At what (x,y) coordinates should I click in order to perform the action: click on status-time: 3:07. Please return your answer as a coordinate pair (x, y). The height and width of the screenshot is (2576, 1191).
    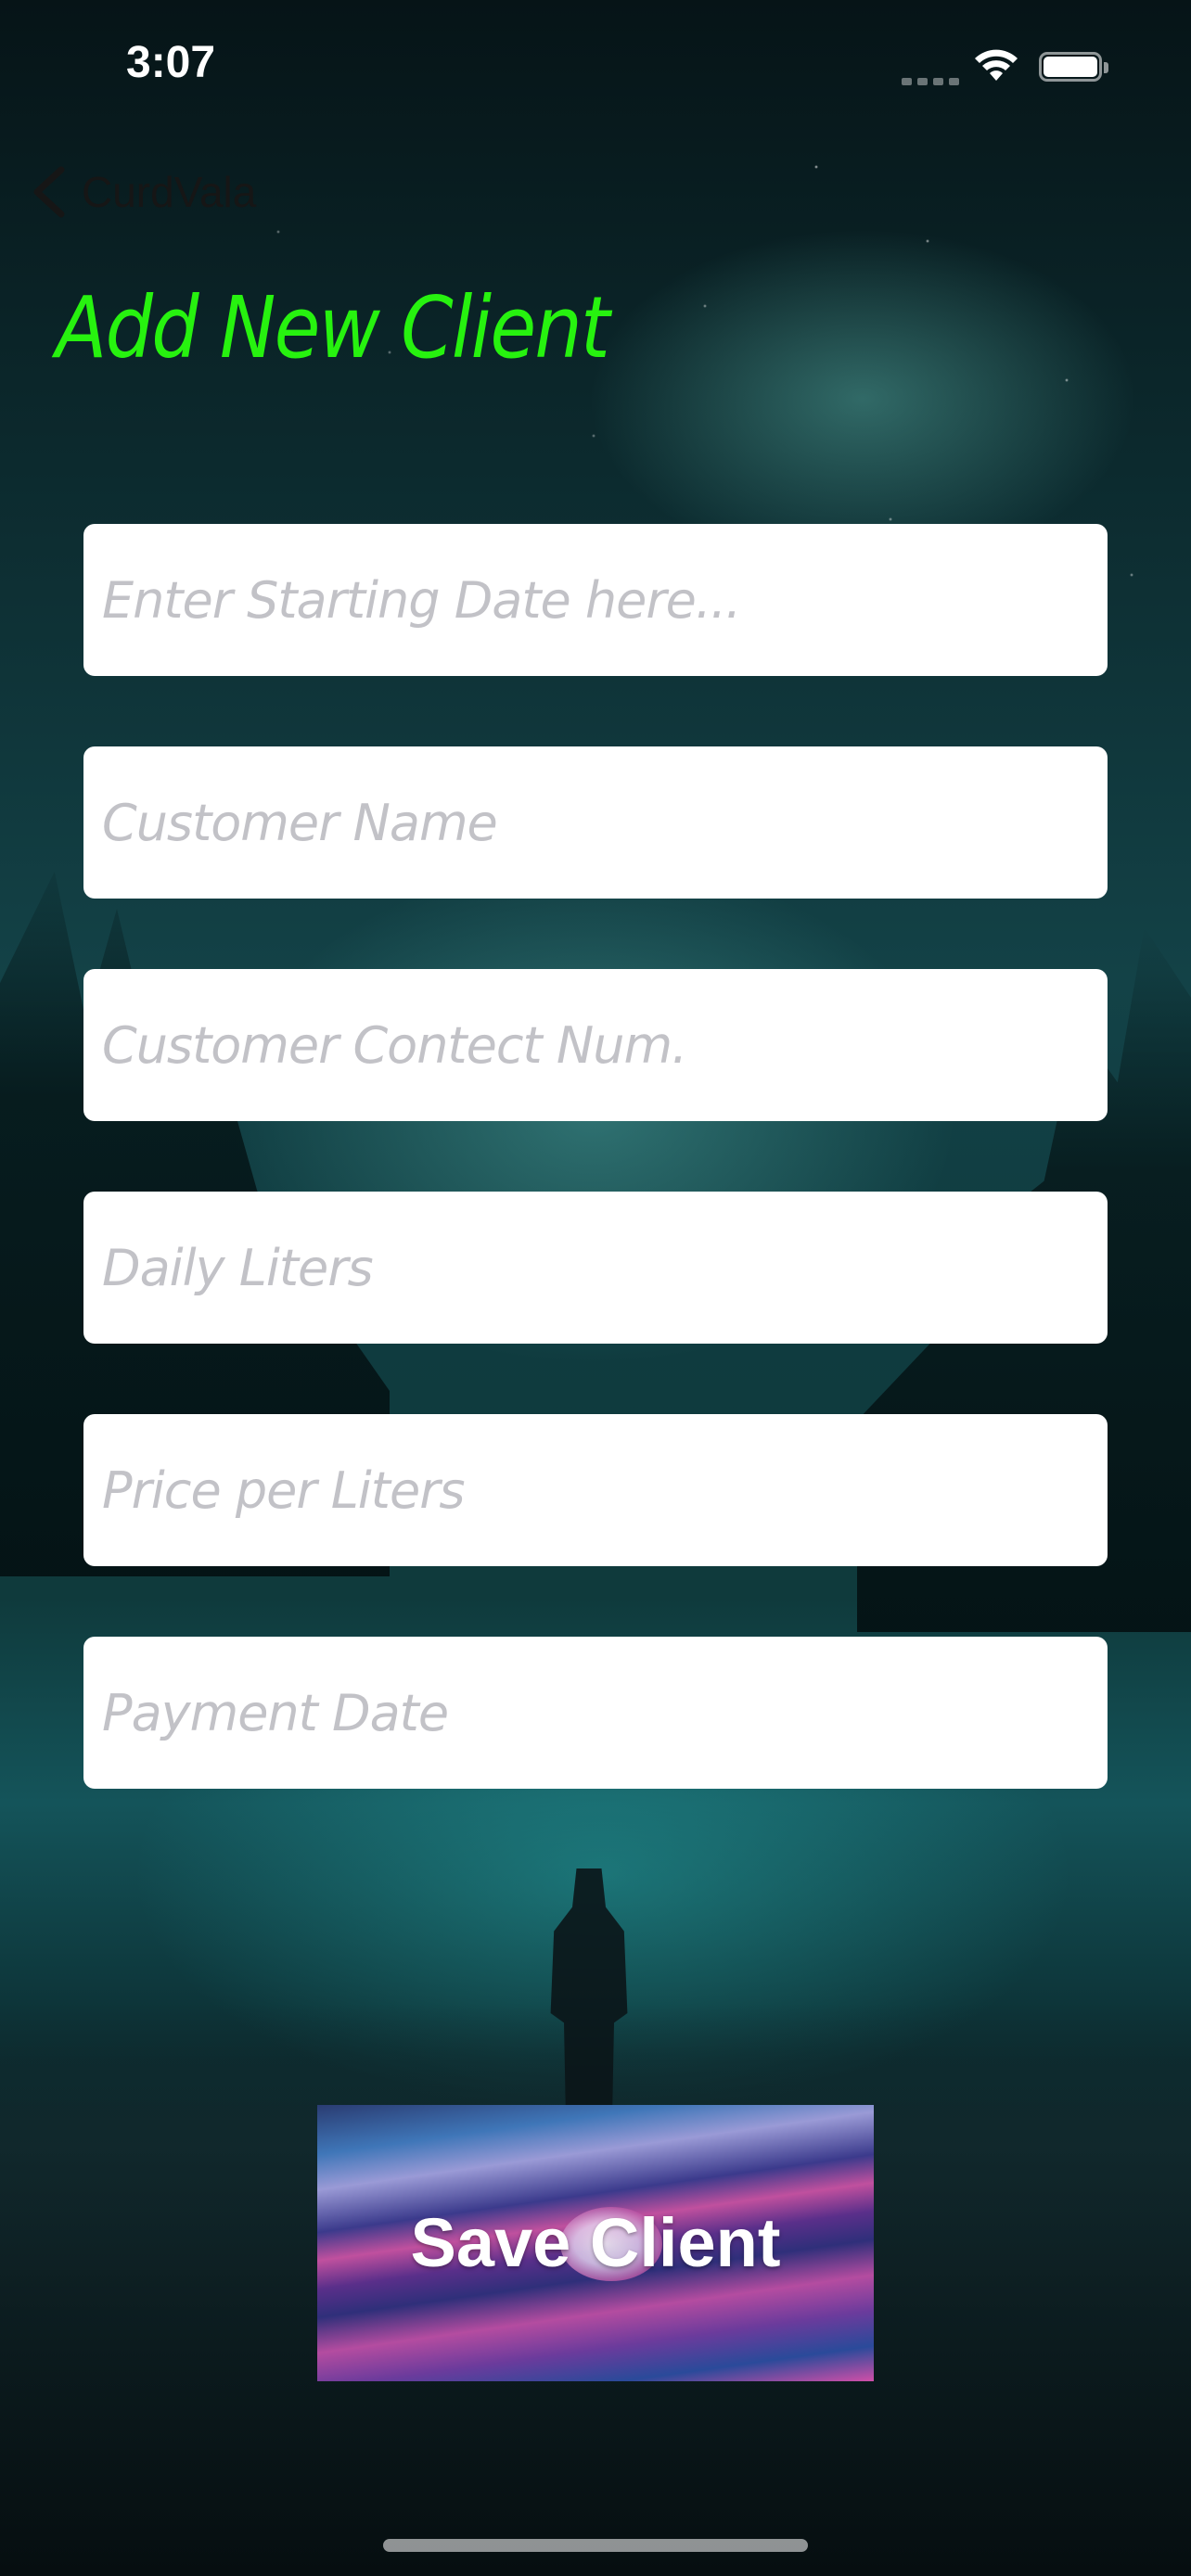
    Looking at the image, I should click on (171, 62).